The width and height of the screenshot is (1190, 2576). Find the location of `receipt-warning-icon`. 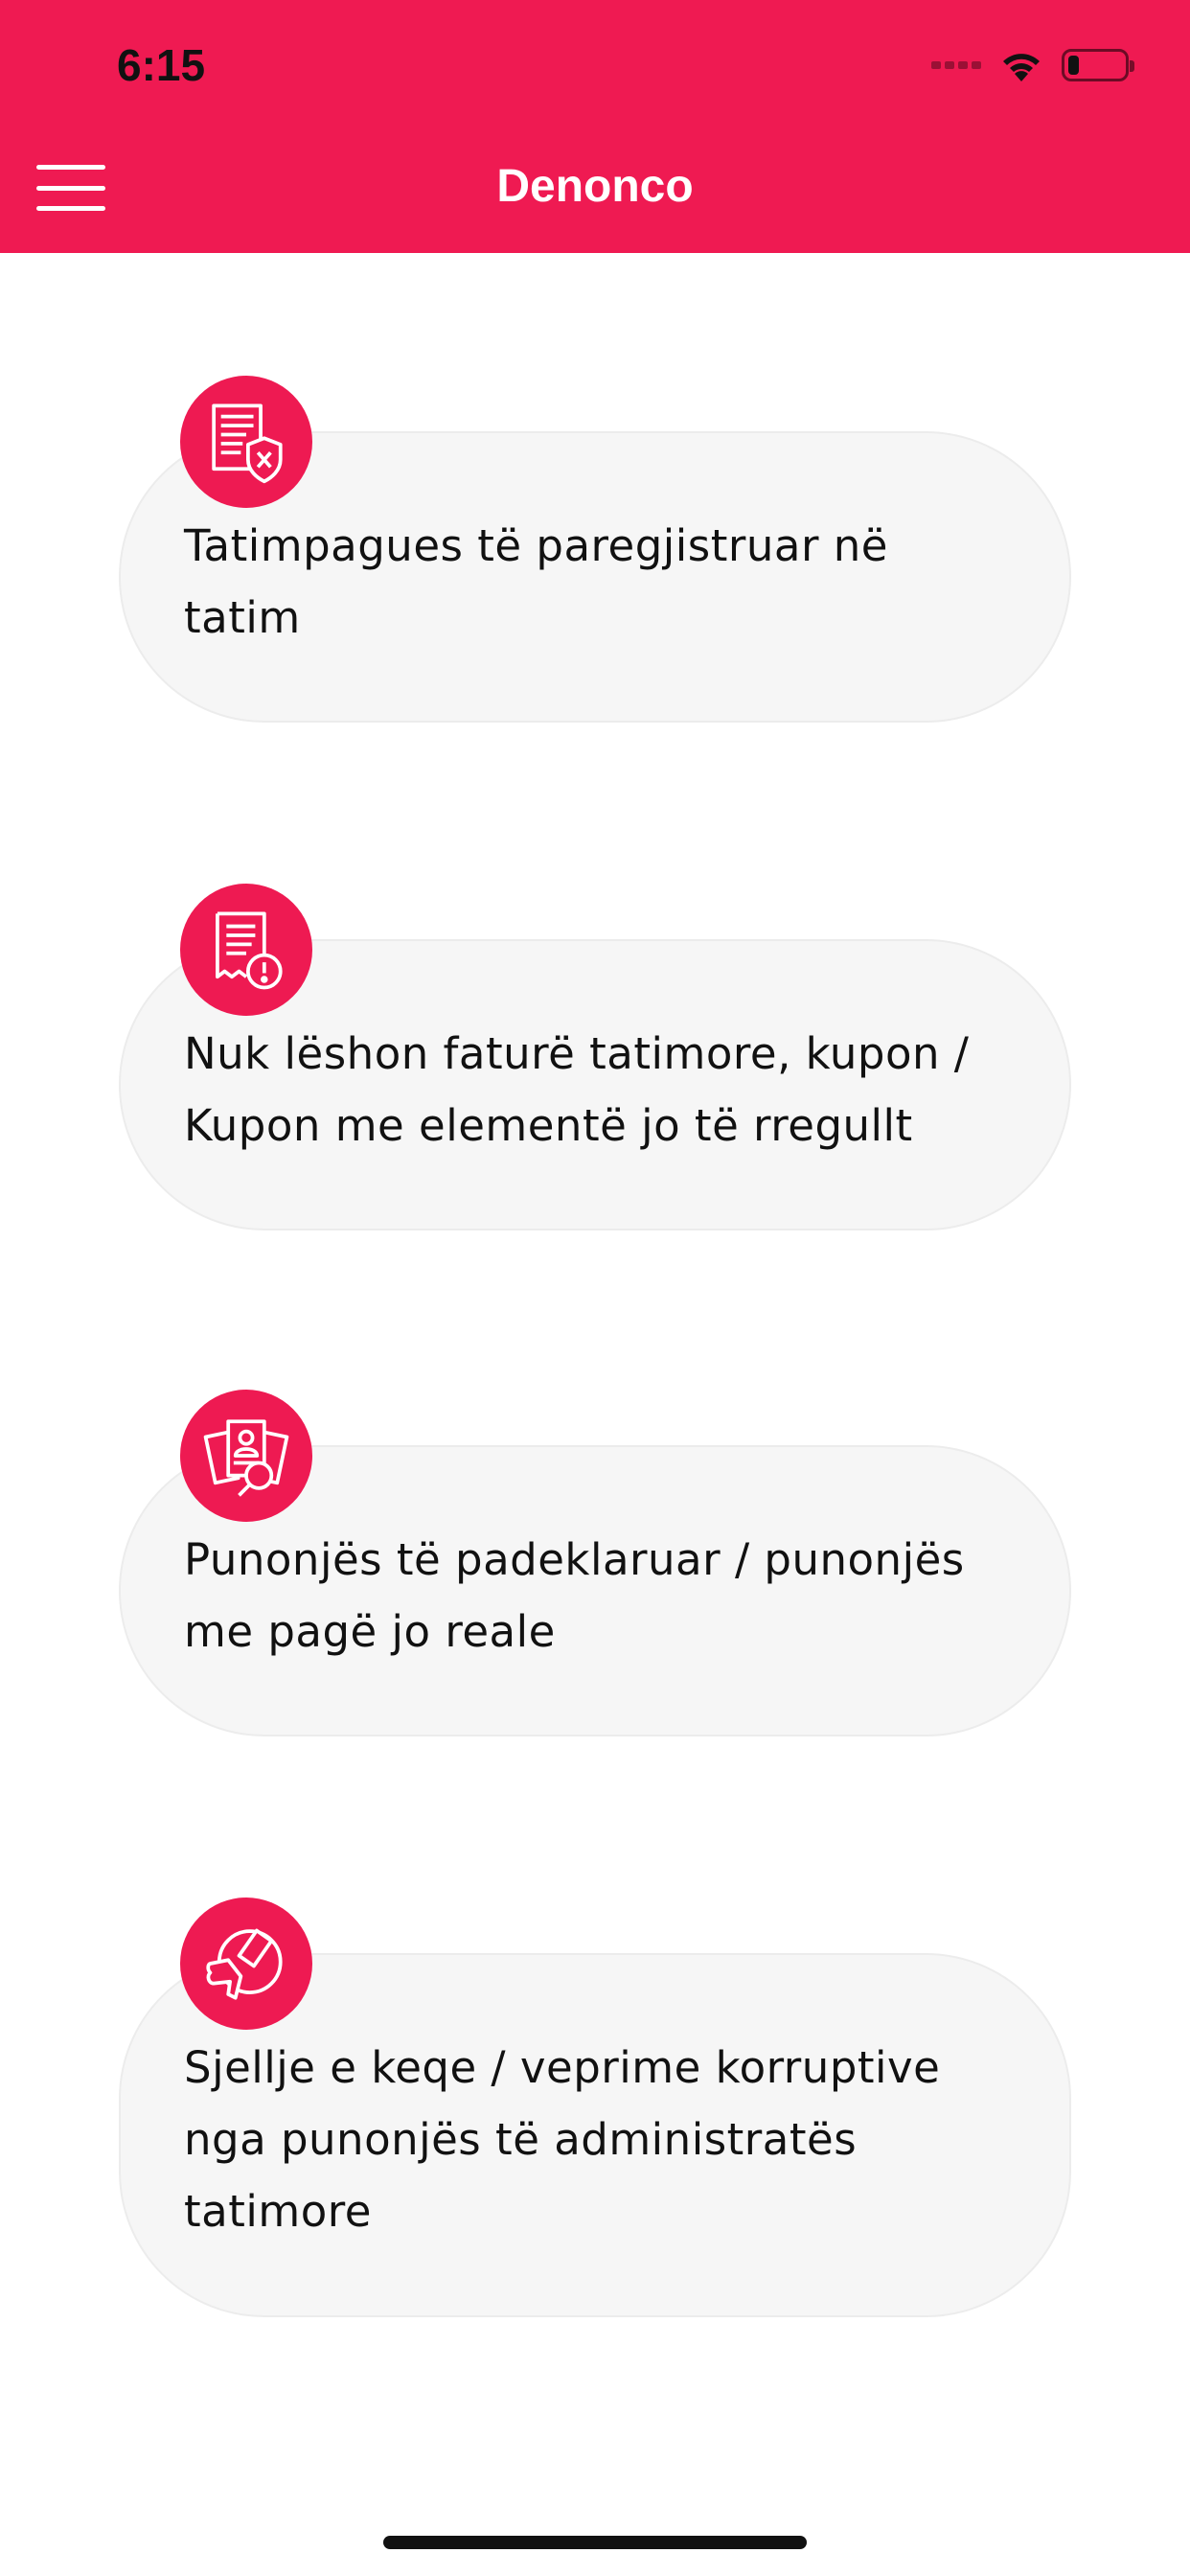

receipt-warning-icon is located at coordinates (246, 950).